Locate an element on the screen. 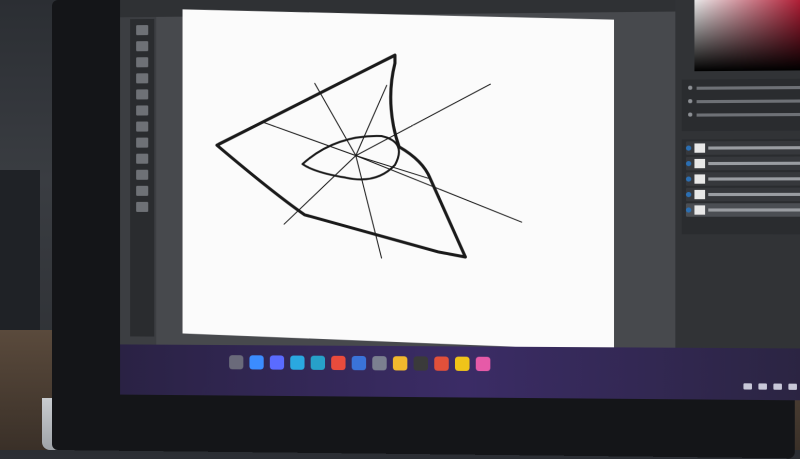 The image size is (800, 459). layers-panel is located at coordinates (740, 186).